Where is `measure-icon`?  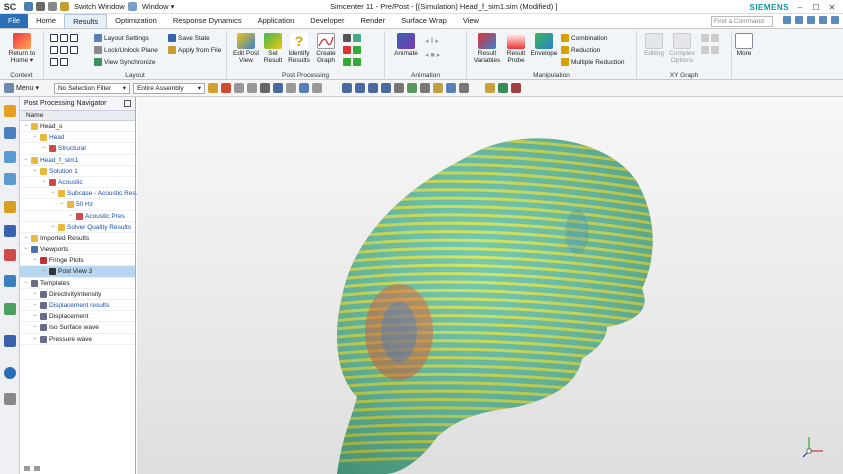
measure-icon is located at coordinates (502, 88).